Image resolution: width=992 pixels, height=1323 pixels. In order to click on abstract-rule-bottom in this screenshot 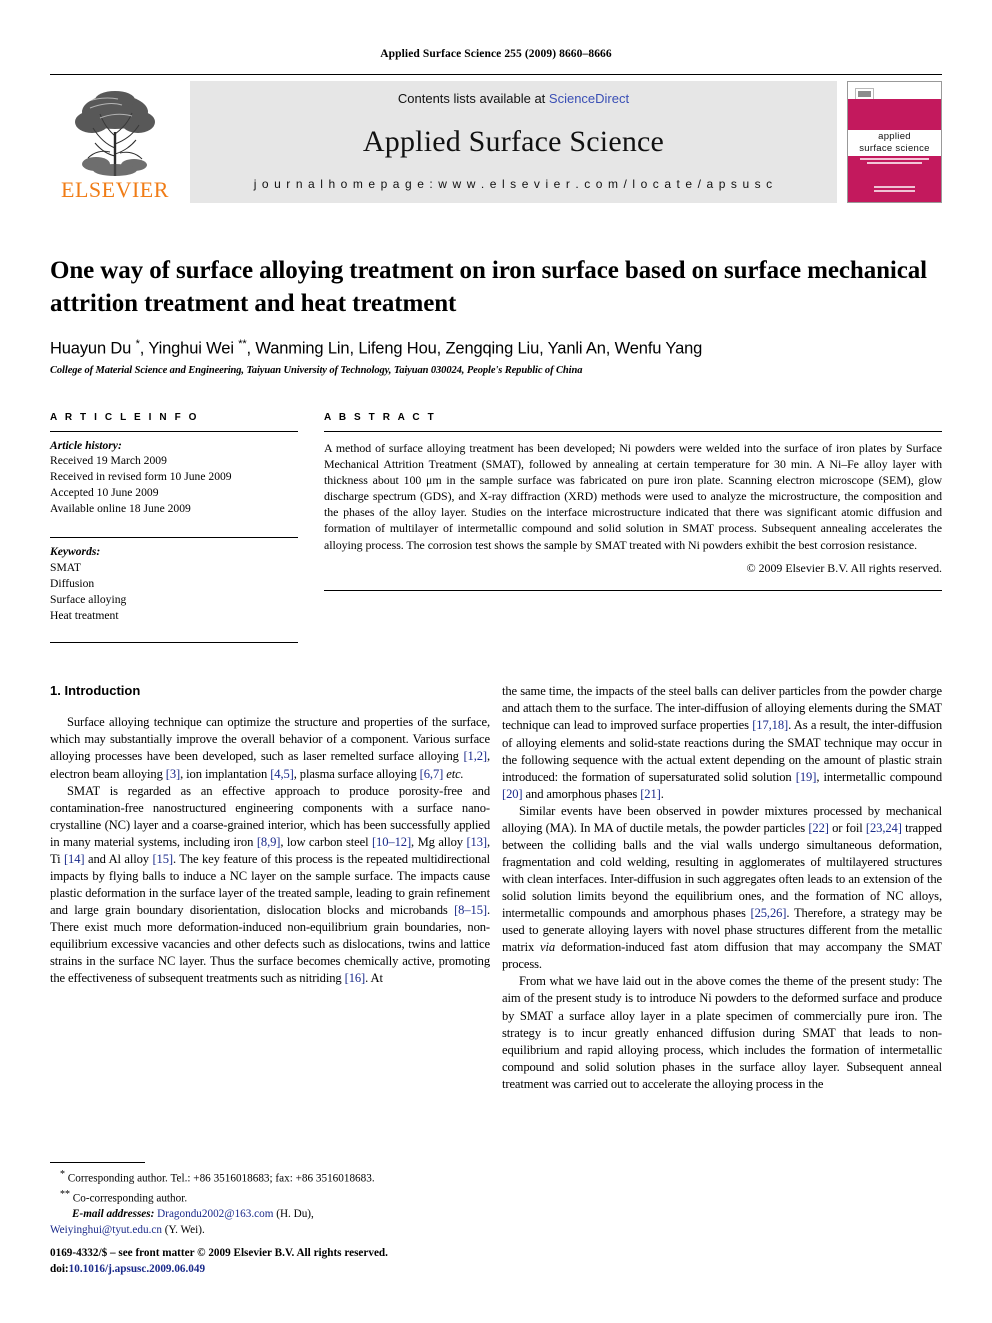, I will do `click(633, 590)`.